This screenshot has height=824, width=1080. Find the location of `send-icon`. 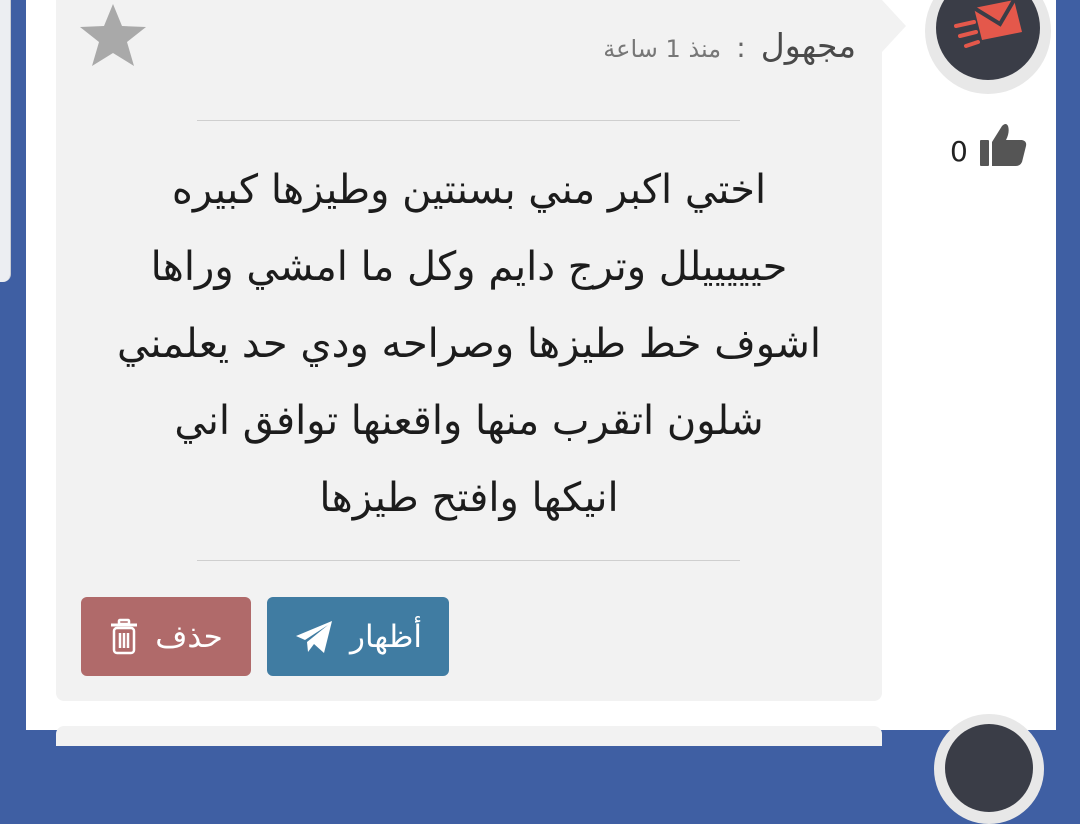

send-icon is located at coordinates (314, 636).